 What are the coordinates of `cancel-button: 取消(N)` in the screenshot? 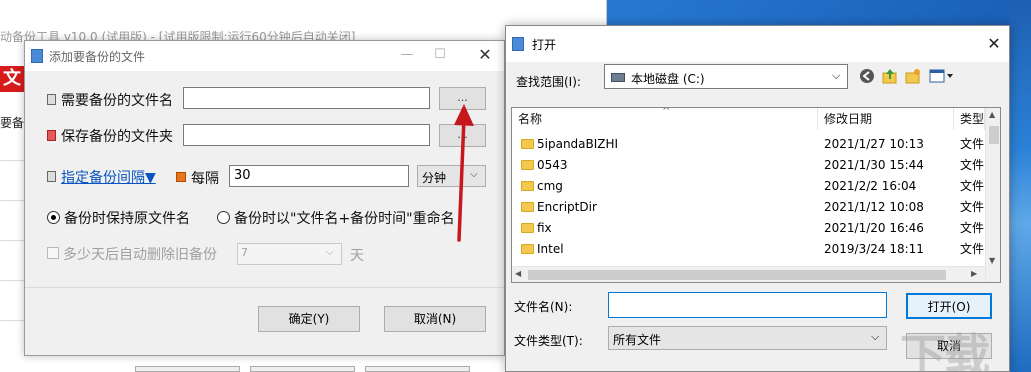 It's located at (435, 319).